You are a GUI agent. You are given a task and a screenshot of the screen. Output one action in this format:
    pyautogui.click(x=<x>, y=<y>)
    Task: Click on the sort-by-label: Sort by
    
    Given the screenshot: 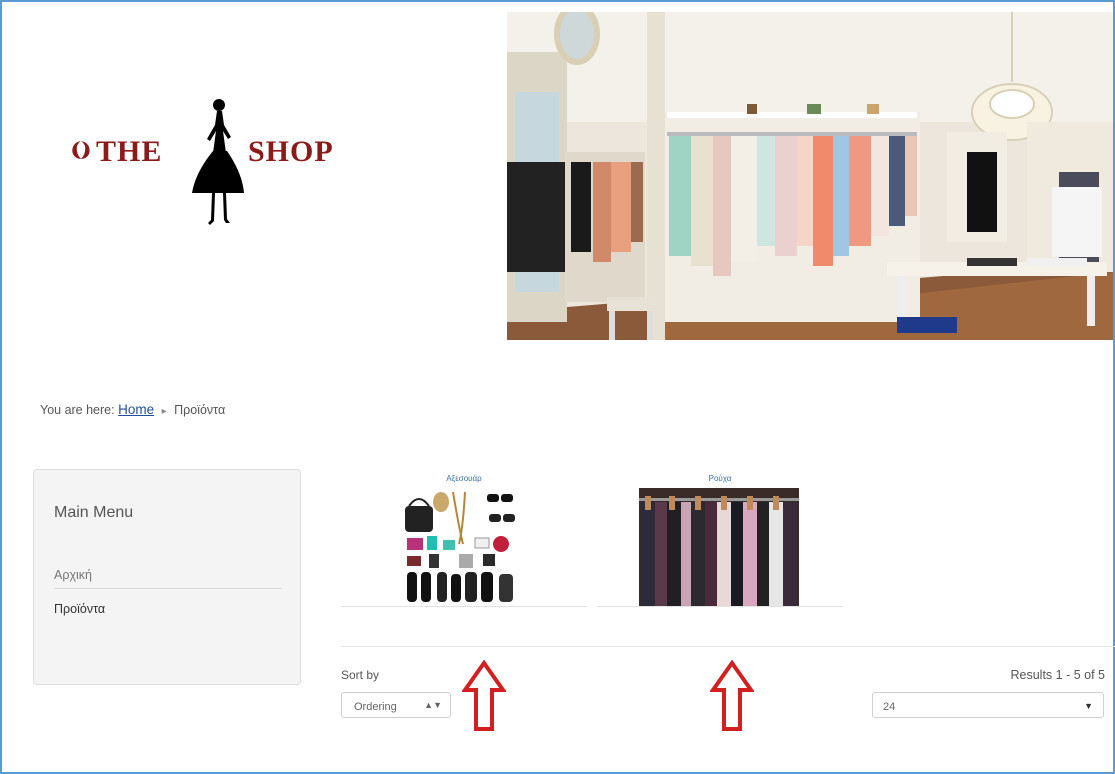 What is the action you would take?
    pyautogui.click(x=360, y=675)
    